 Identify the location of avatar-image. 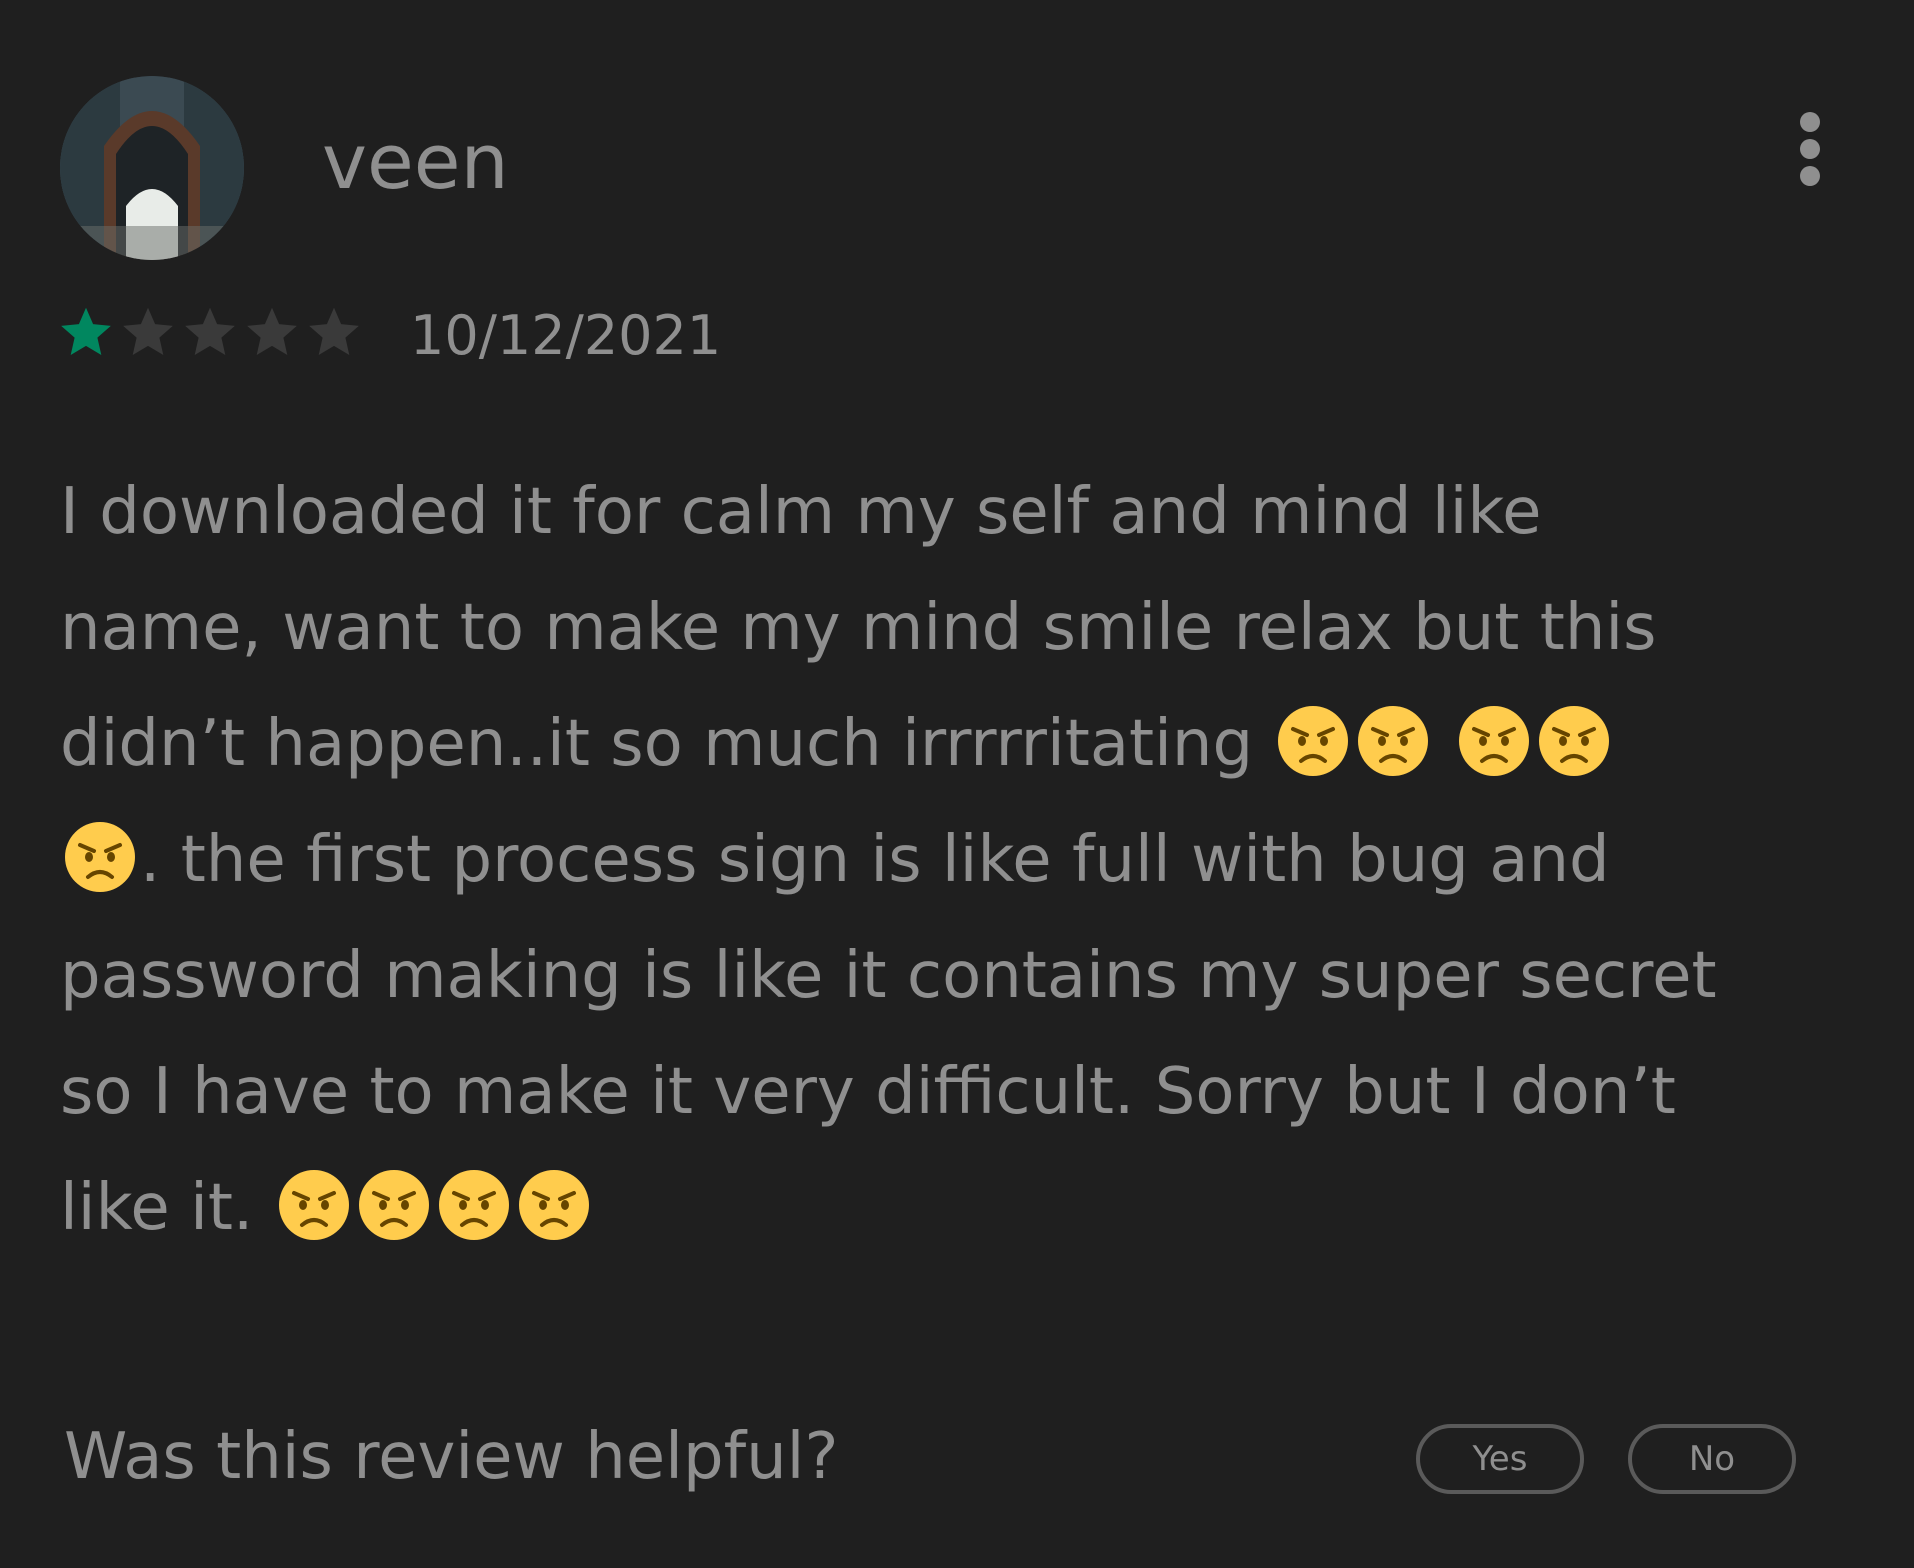
(152, 168).